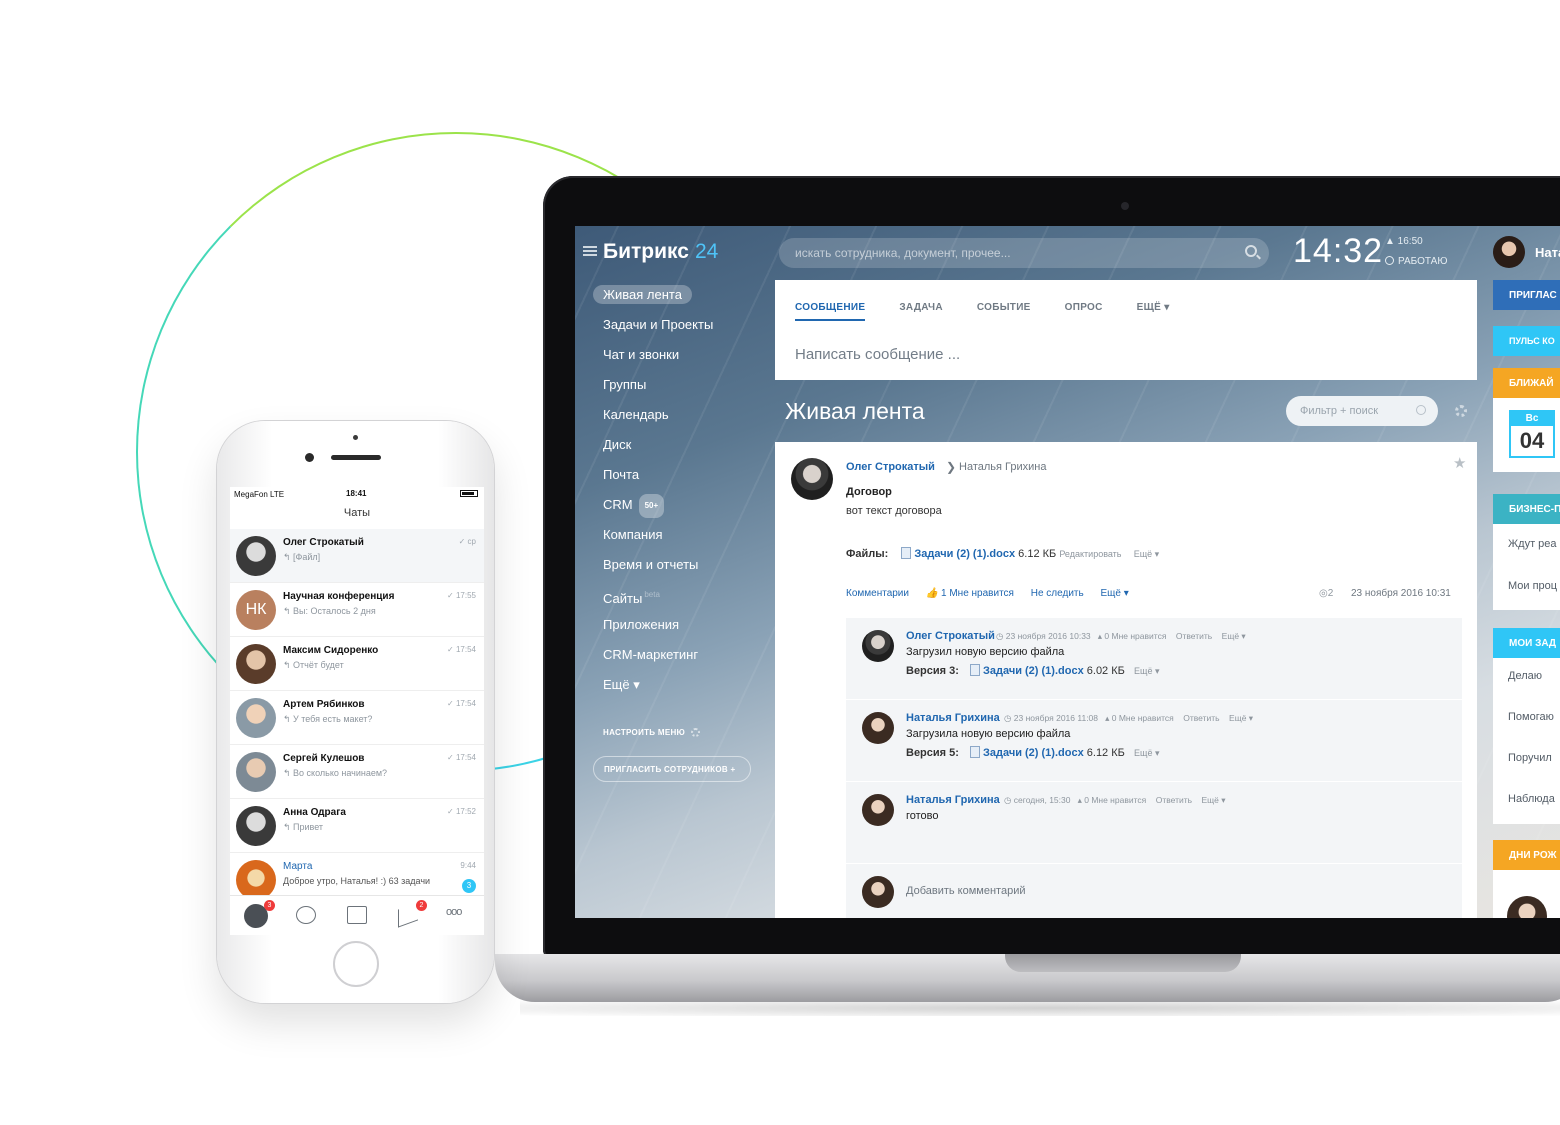  What do you see at coordinates (685, 689) in the screenshot?
I see `sidebar-item: Ещё ▾` at bounding box center [685, 689].